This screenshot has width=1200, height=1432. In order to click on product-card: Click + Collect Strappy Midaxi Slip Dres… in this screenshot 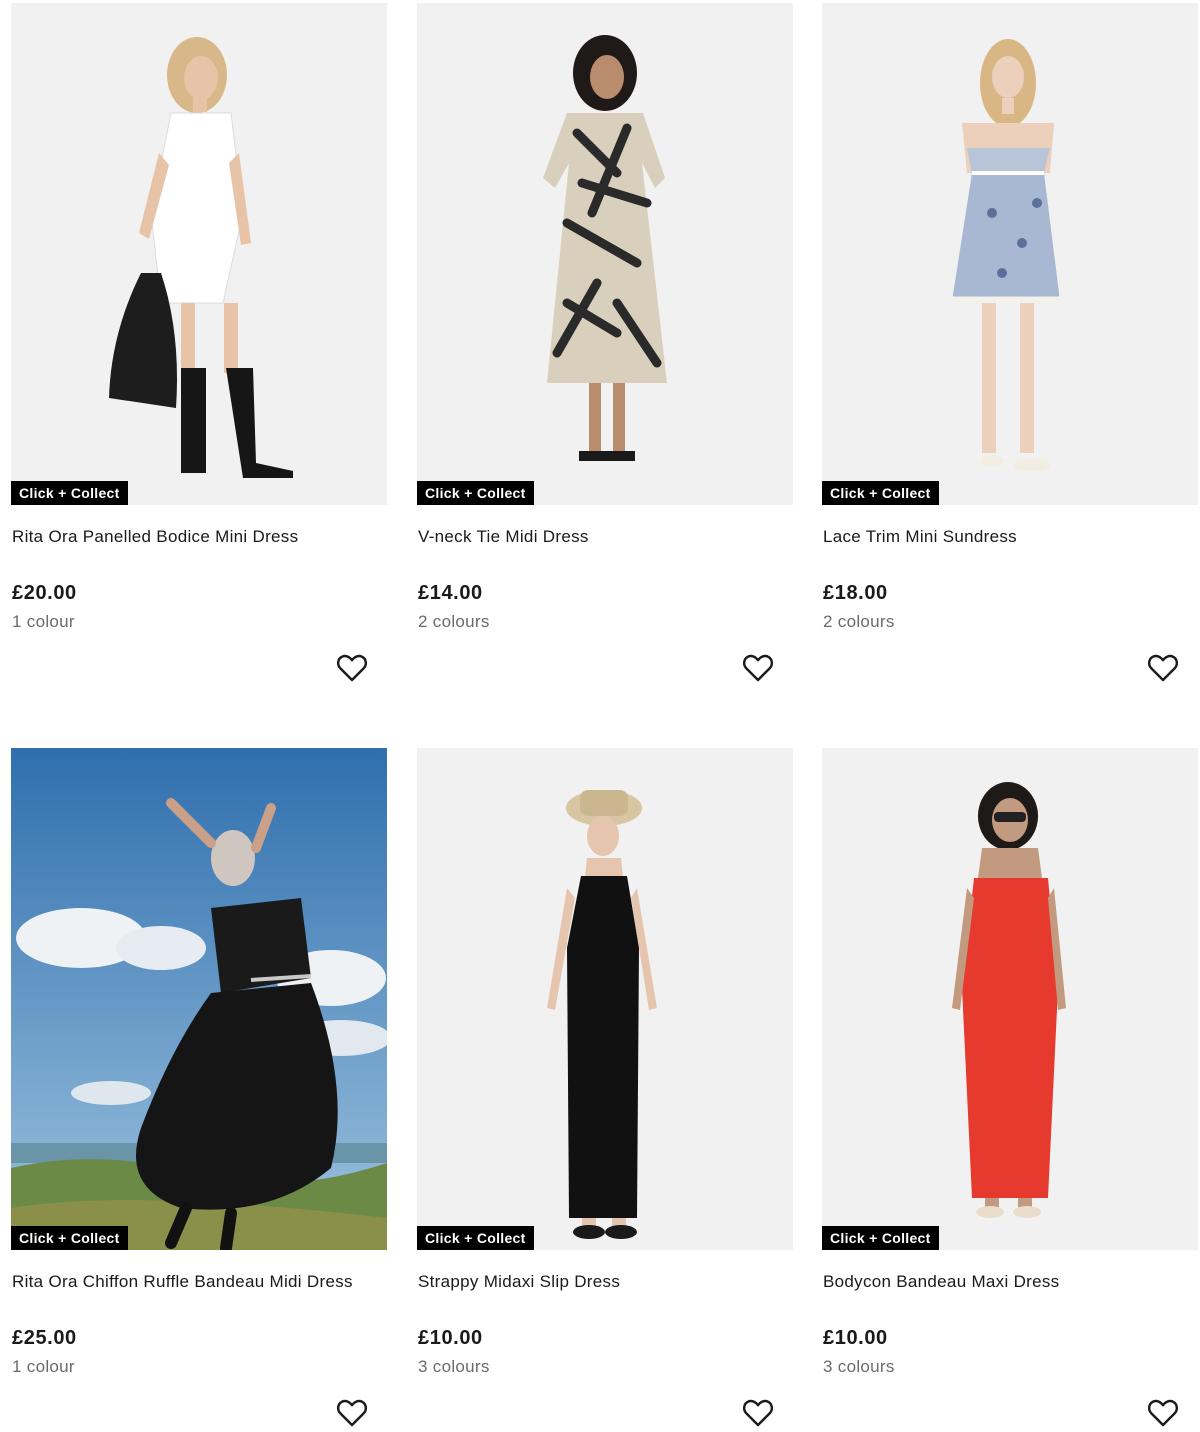, I will do `click(605, 1090)`.